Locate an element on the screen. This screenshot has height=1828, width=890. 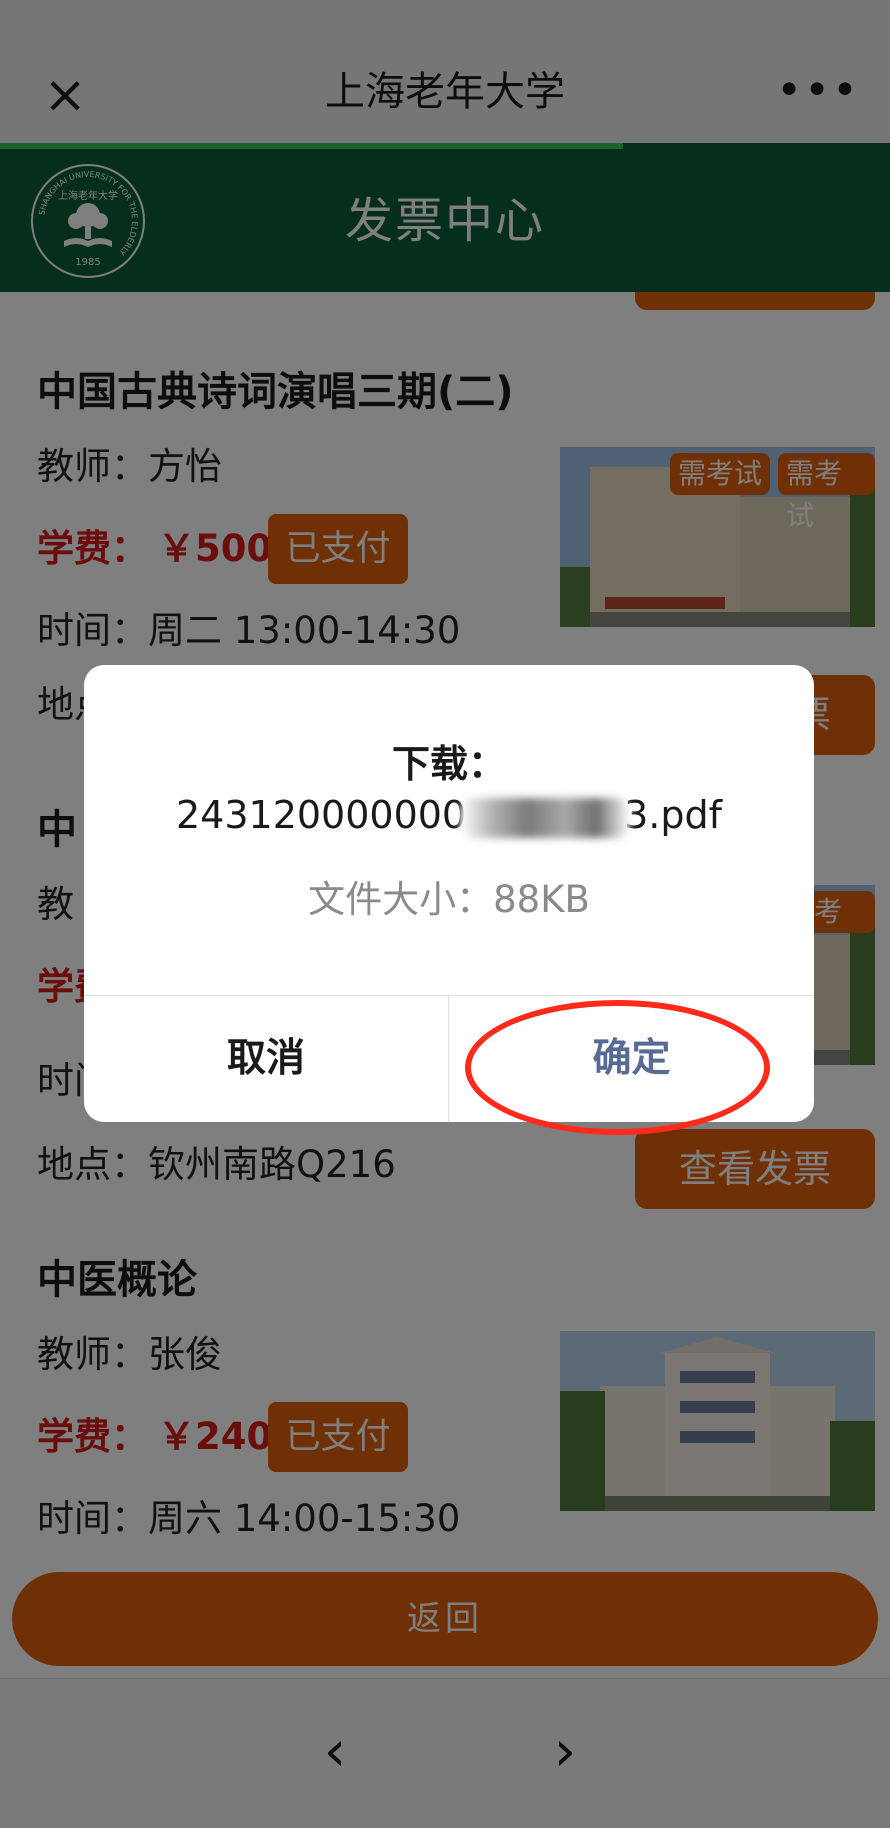
dialog-title: 下载： is located at coordinates (448, 764).